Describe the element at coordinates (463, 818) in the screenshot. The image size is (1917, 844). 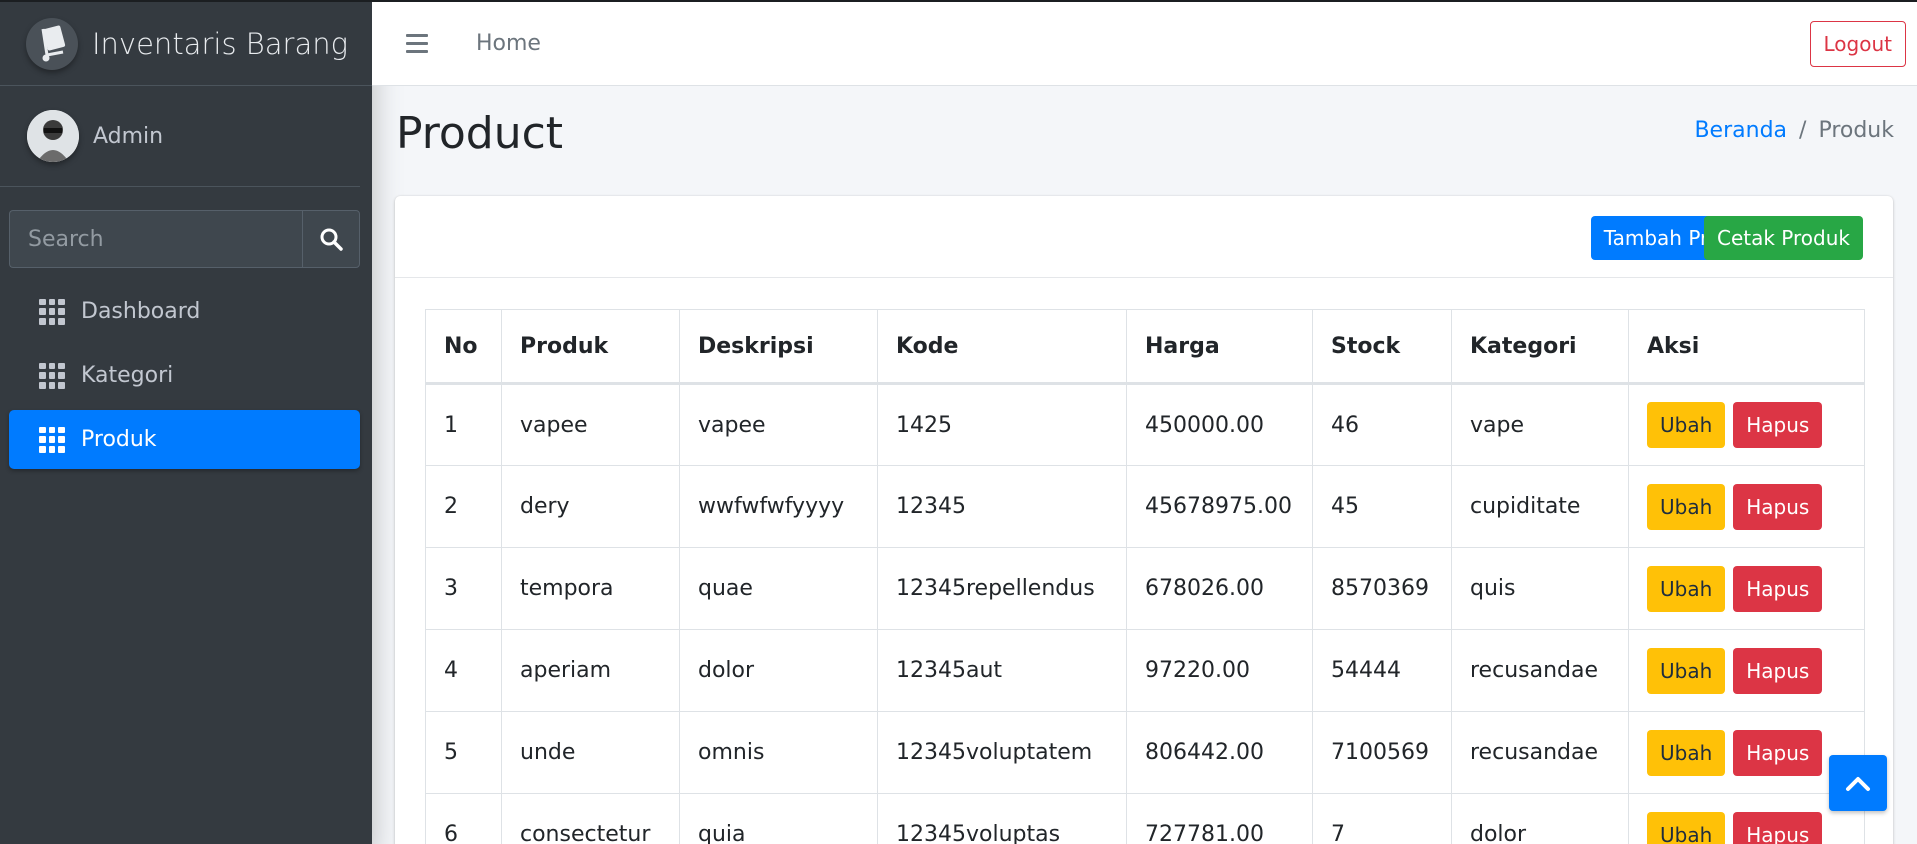
I see `table-cell: 6` at that location.